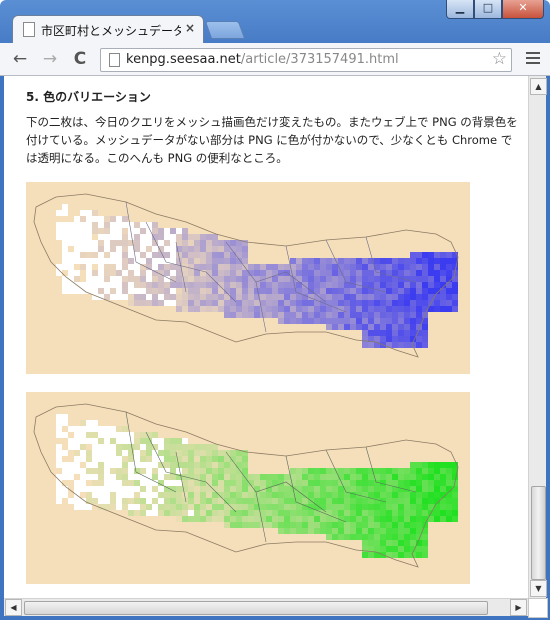 The image size is (550, 620). I want to click on tab-close-icon: ×, so click(190, 28).